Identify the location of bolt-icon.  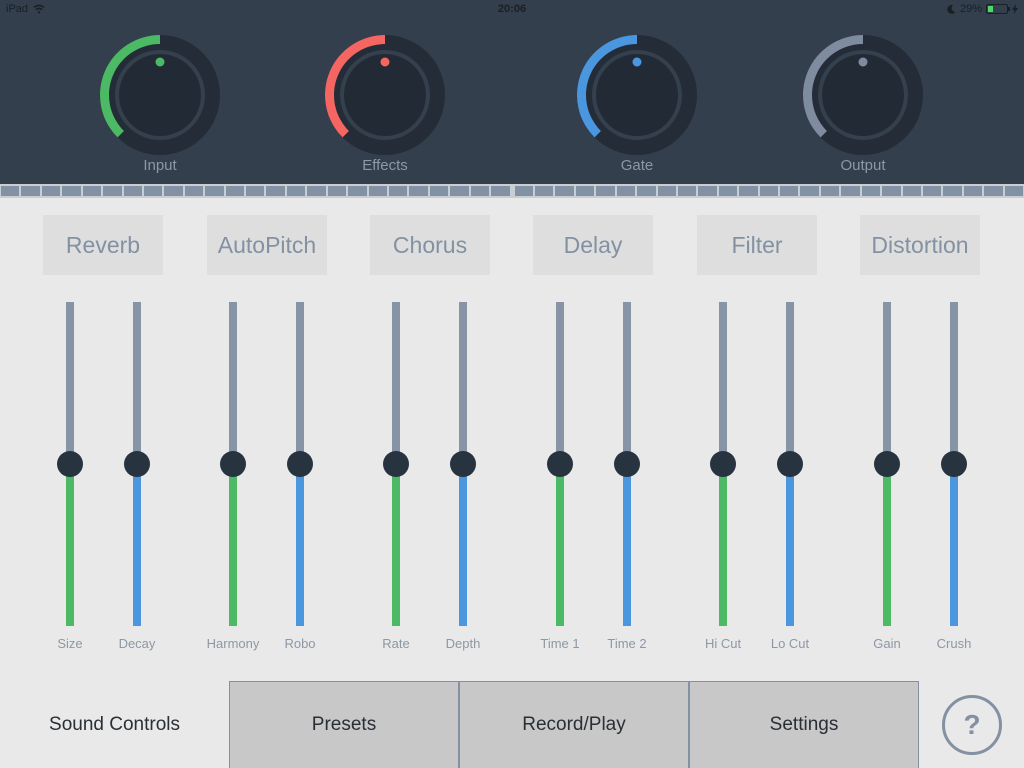
(1015, 9).